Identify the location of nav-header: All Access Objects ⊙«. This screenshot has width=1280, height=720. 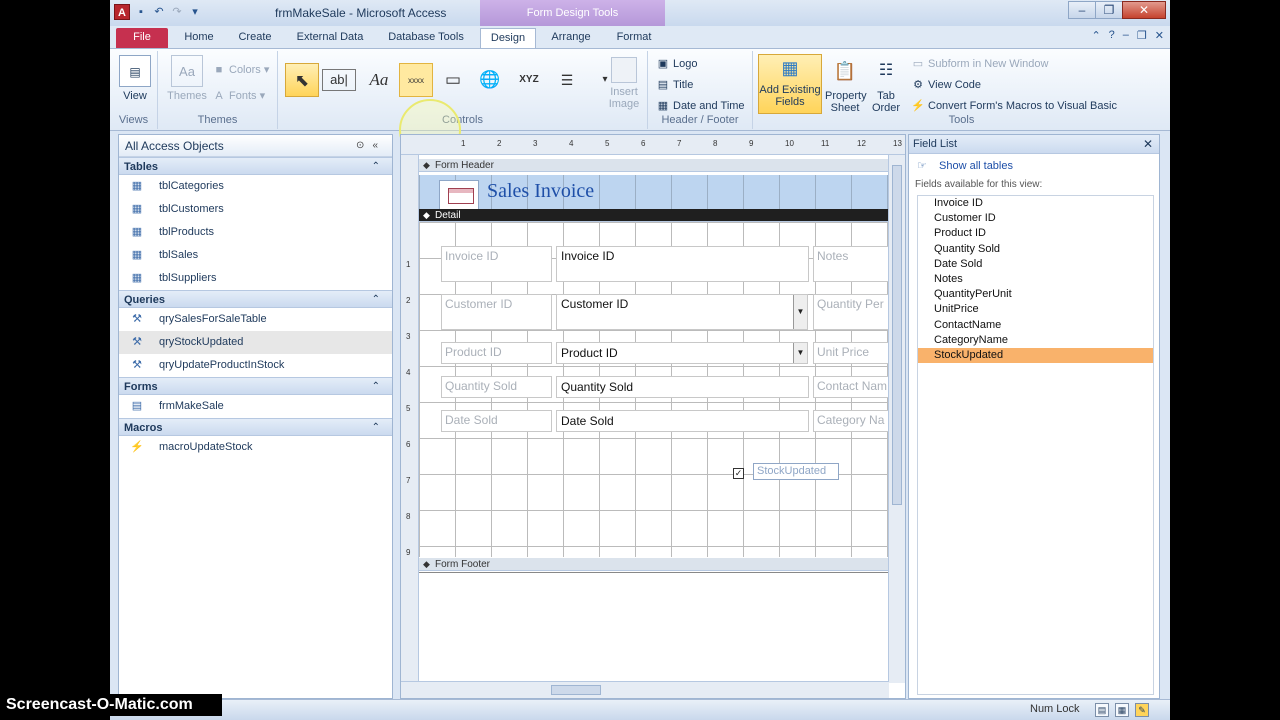
(255, 146).